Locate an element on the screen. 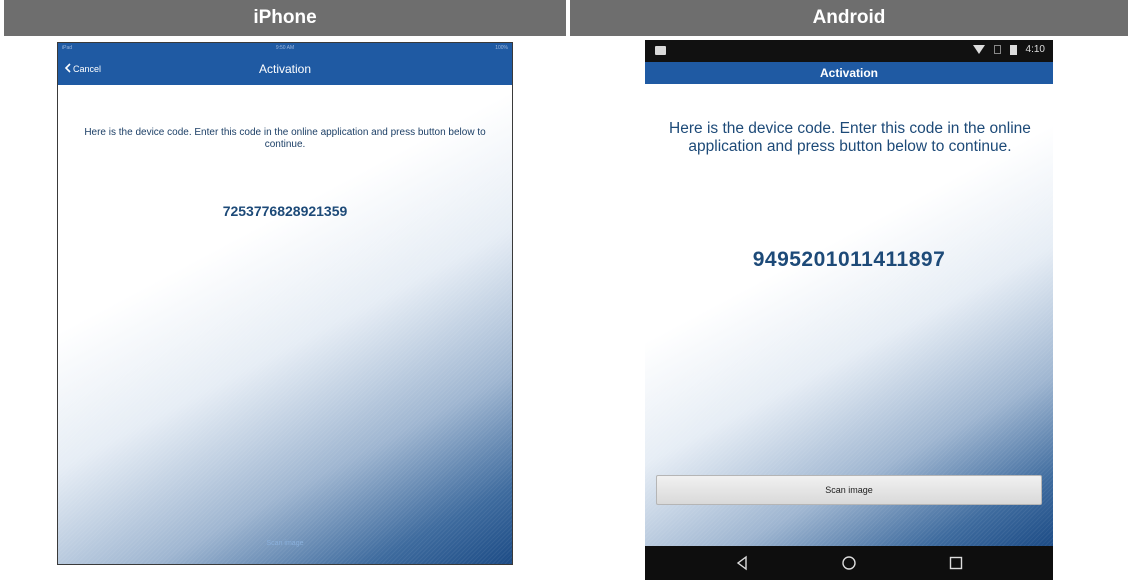 Image resolution: width=1128 pixels, height=580 pixels. battery-icon is located at coordinates (1013, 49).